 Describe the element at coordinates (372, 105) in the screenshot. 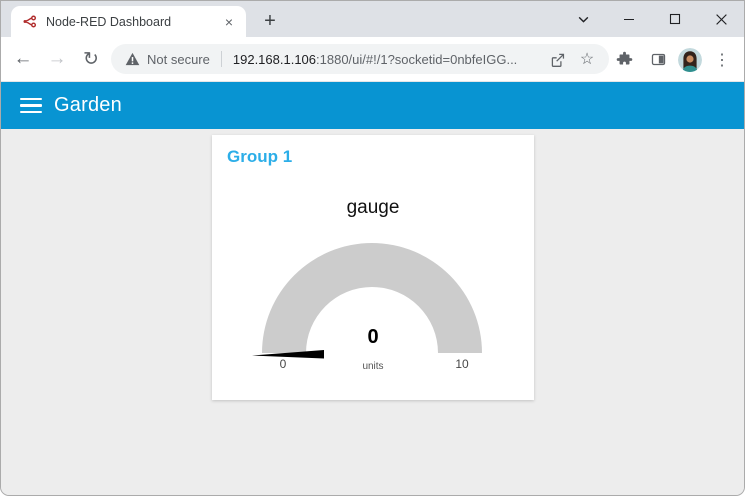

I see `dashboard-header: Garden` at that location.